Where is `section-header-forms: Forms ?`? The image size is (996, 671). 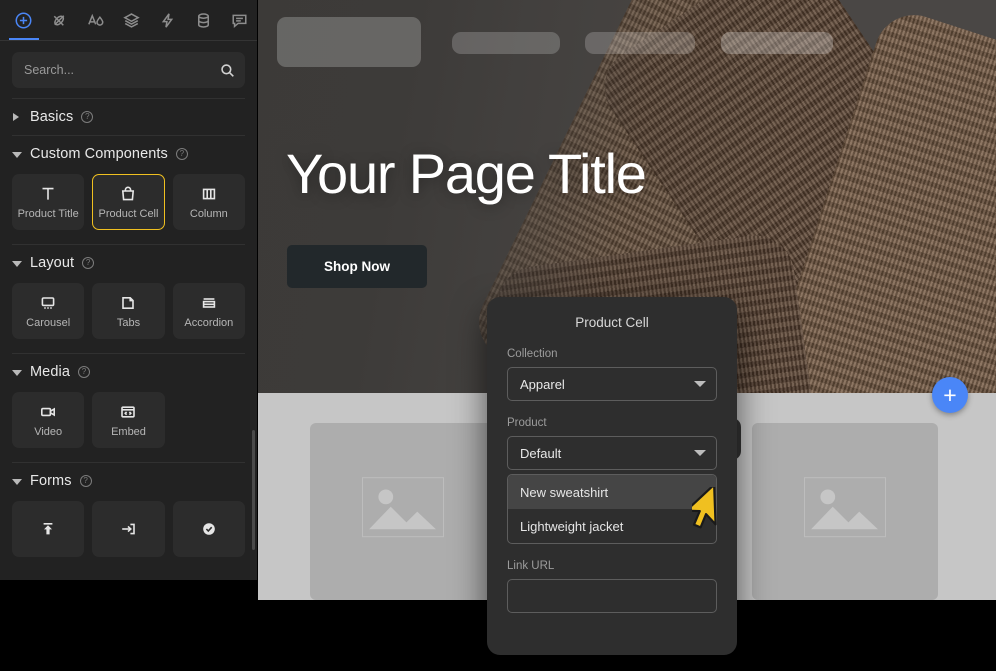 section-header-forms: Forms ? is located at coordinates (128, 481).